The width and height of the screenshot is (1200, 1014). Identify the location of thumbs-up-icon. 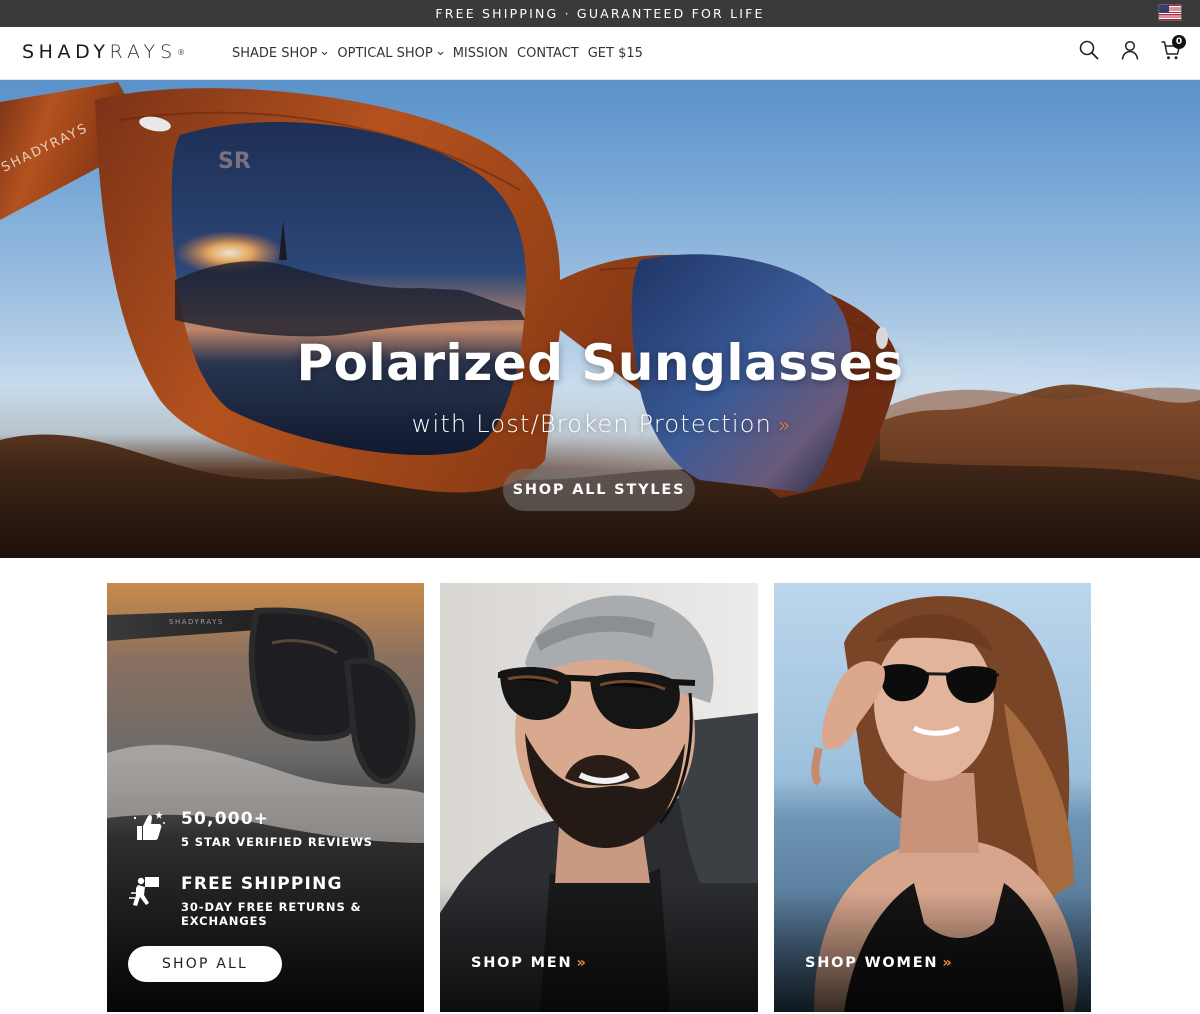
(149, 825).